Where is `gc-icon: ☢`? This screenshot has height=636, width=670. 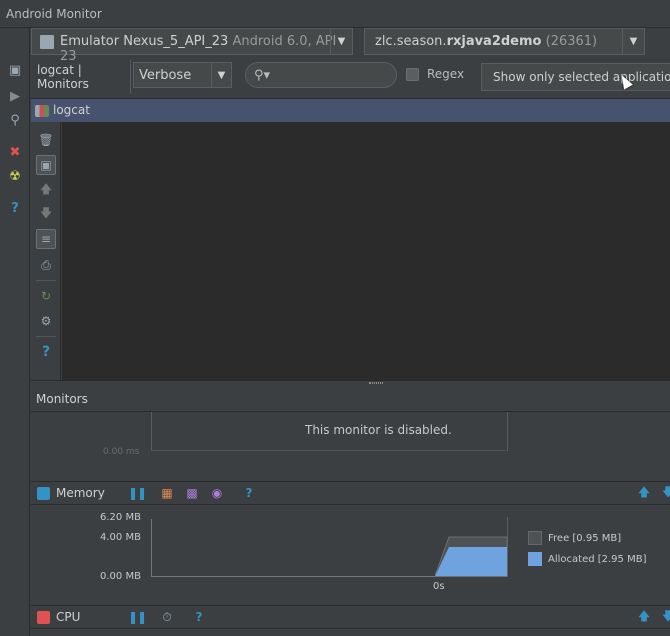 gc-icon: ☢ is located at coordinates (15, 176).